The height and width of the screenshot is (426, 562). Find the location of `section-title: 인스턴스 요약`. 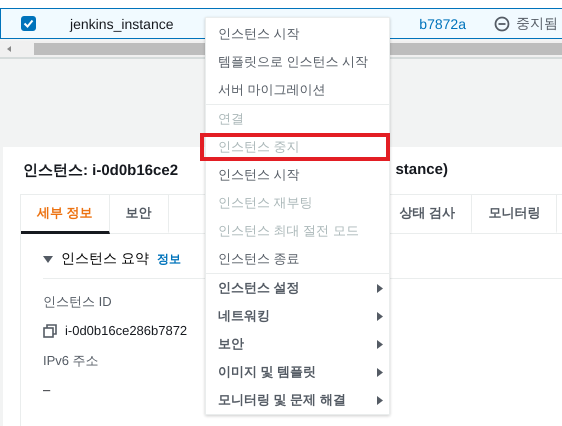

section-title: 인스턴스 요약 is located at coordinates (105, 259).